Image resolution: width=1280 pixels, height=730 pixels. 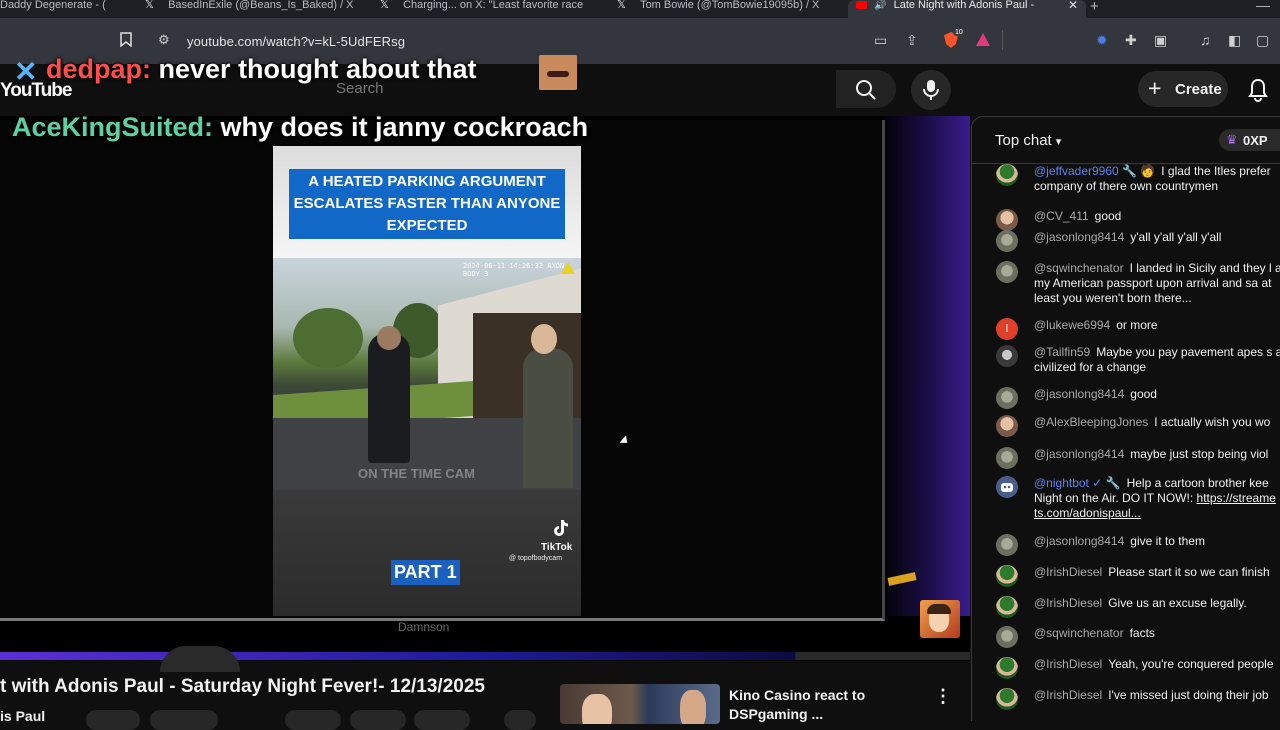 What do you see at coordinates (22, 716) in the screenshot?
I see `channel-name: is Paul` at bounding box center [22, 716].